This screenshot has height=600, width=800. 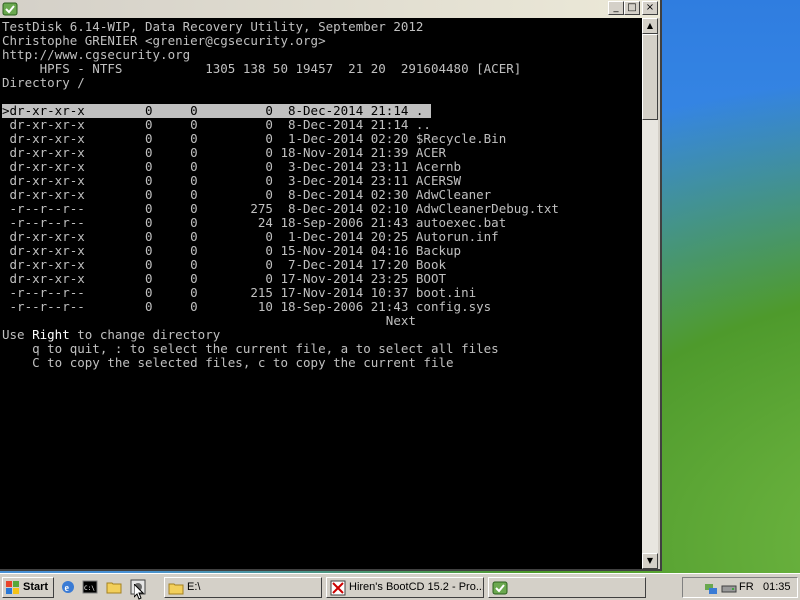 I want to click on start-button: Start, so click(x=28, y=587).